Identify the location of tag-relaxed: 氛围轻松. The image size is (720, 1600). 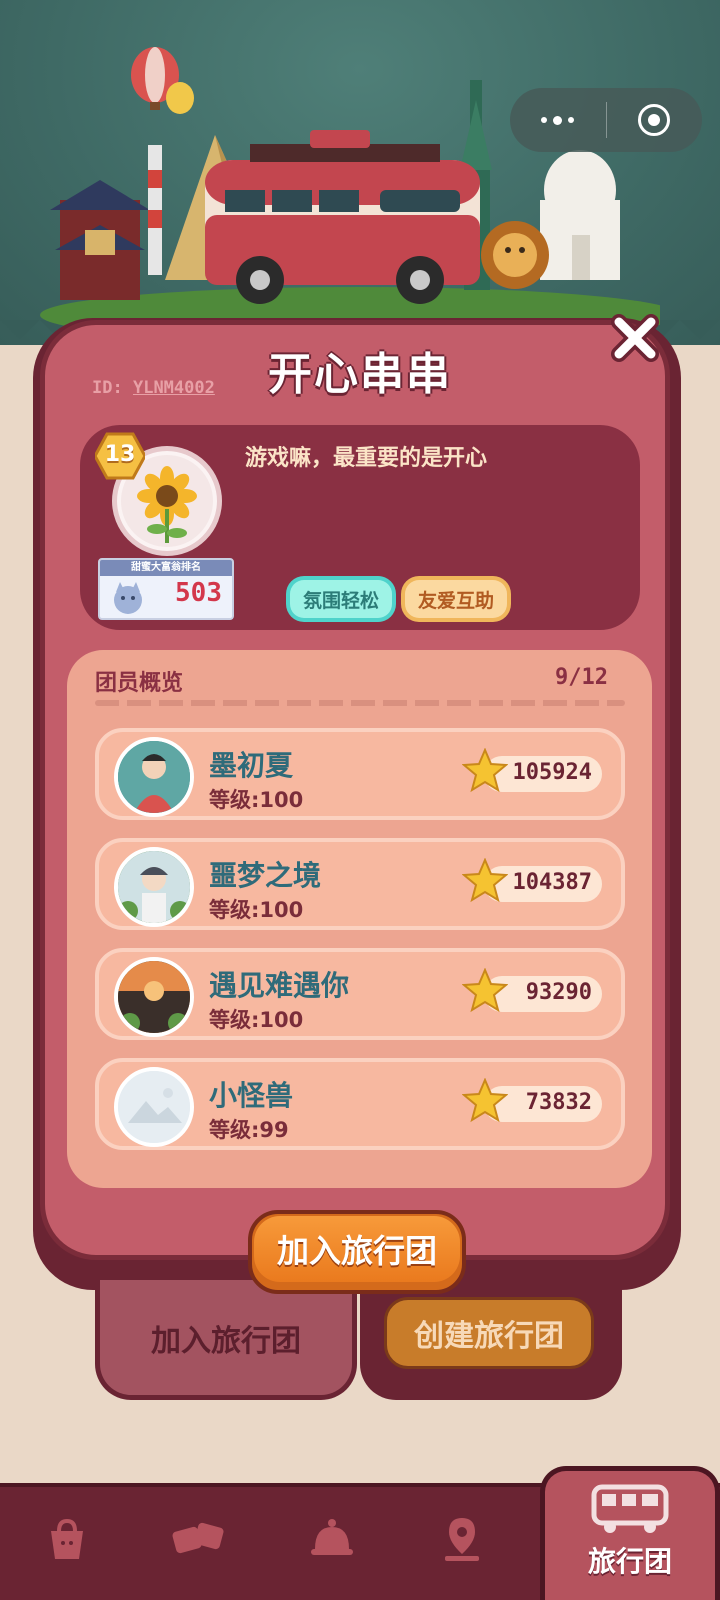
(341, 599).